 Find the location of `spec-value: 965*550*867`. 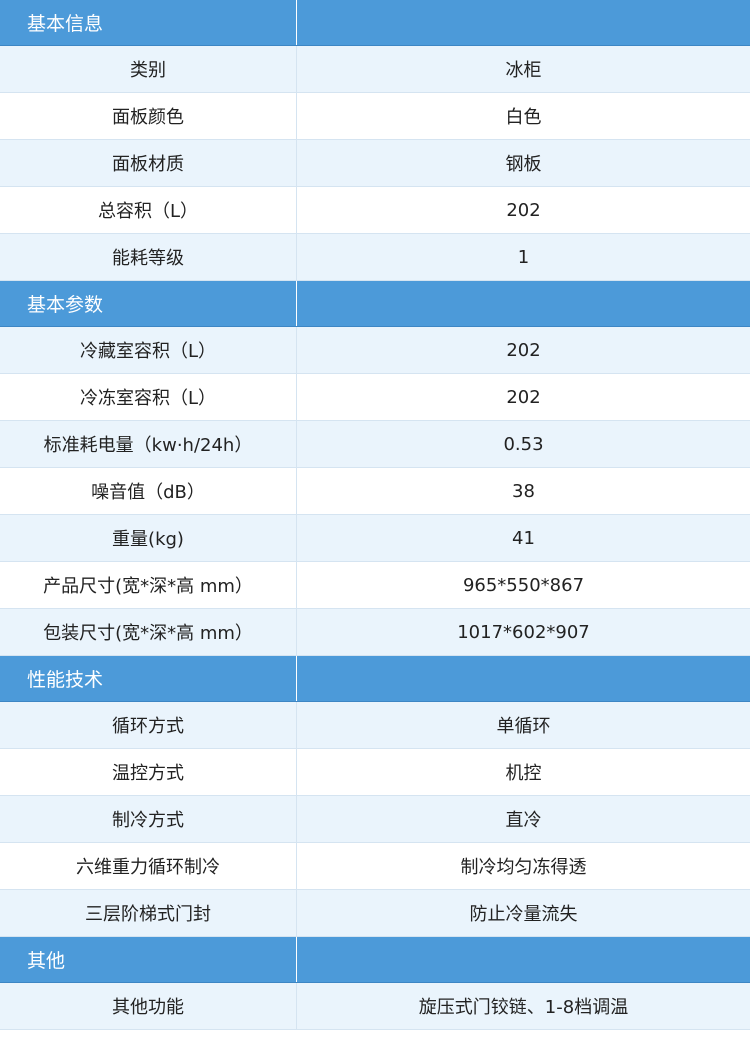

spec-value: 965*550*867 is located at coordinates (523, 585).